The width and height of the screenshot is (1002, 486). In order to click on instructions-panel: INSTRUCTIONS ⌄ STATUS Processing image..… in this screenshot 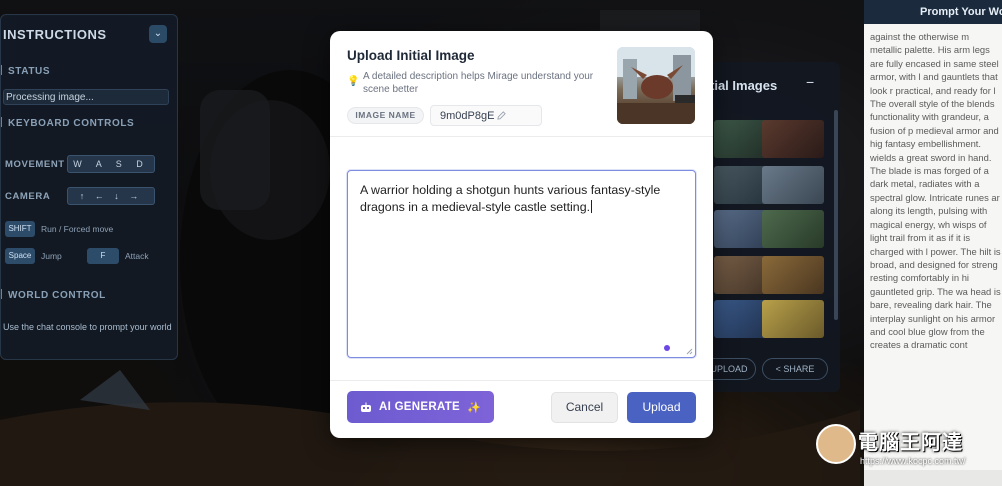, I will do `click(89, 187)`.